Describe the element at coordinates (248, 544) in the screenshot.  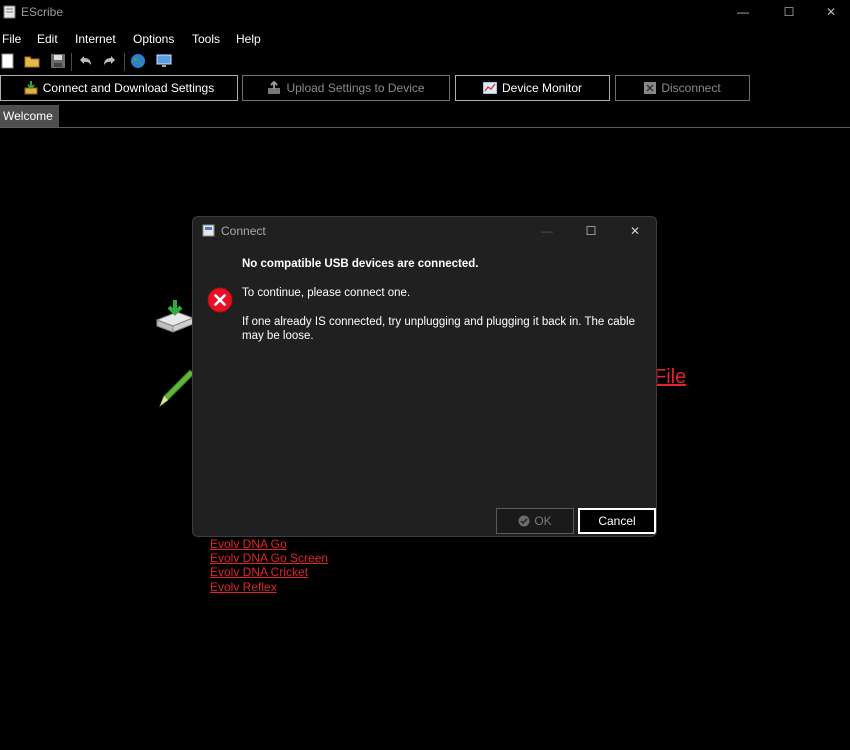
I see `link-evolv-dna-go: Evolv DNA Go` at that location.